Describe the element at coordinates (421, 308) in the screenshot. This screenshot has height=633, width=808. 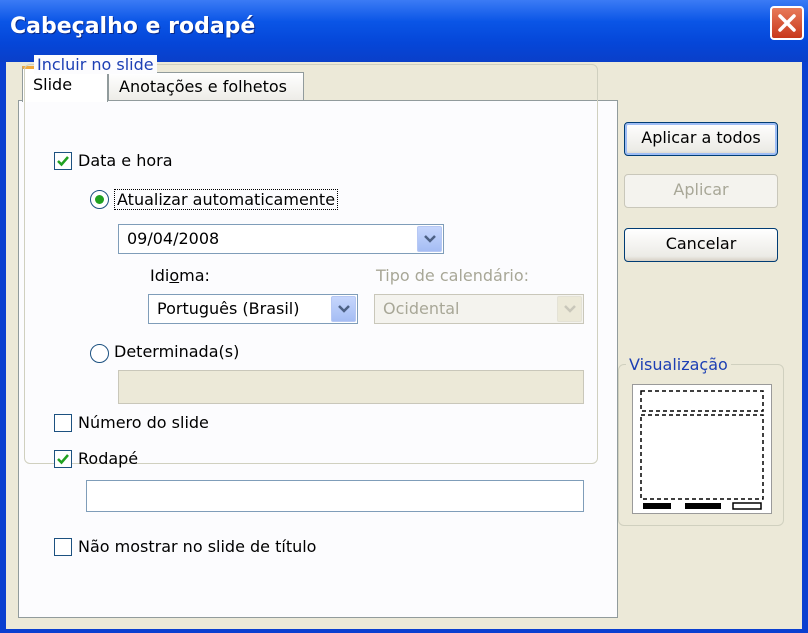
I see `calendar-type-value: Ocidental` at that location.